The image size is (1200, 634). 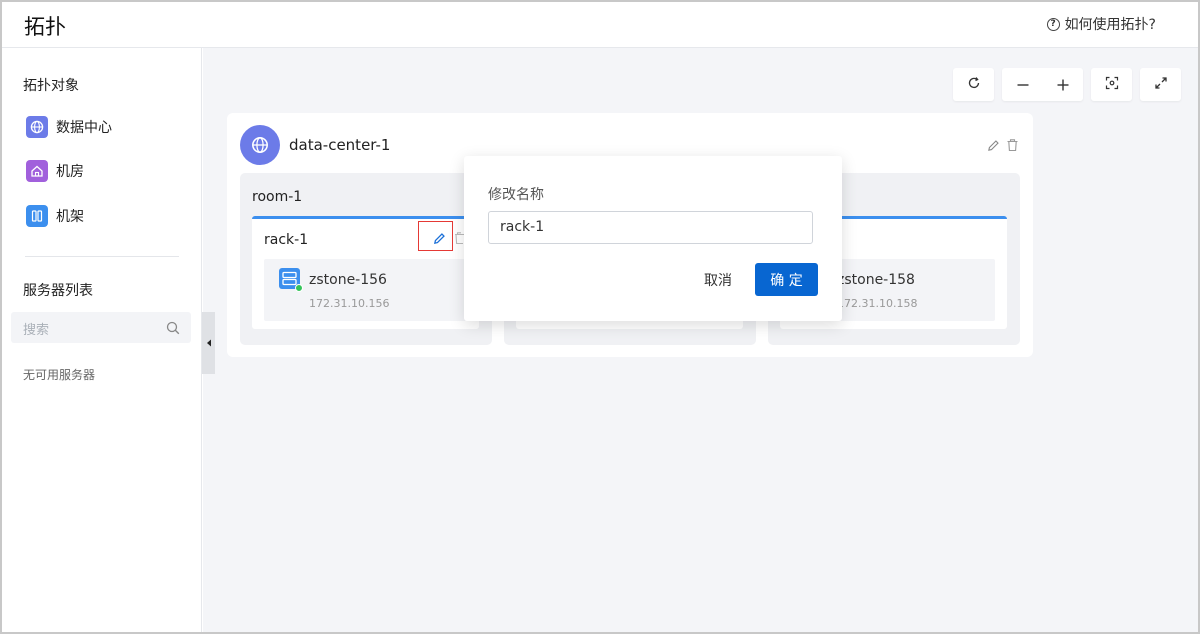 I want to click on datacenter-actions, so click(x=1003, y=146).